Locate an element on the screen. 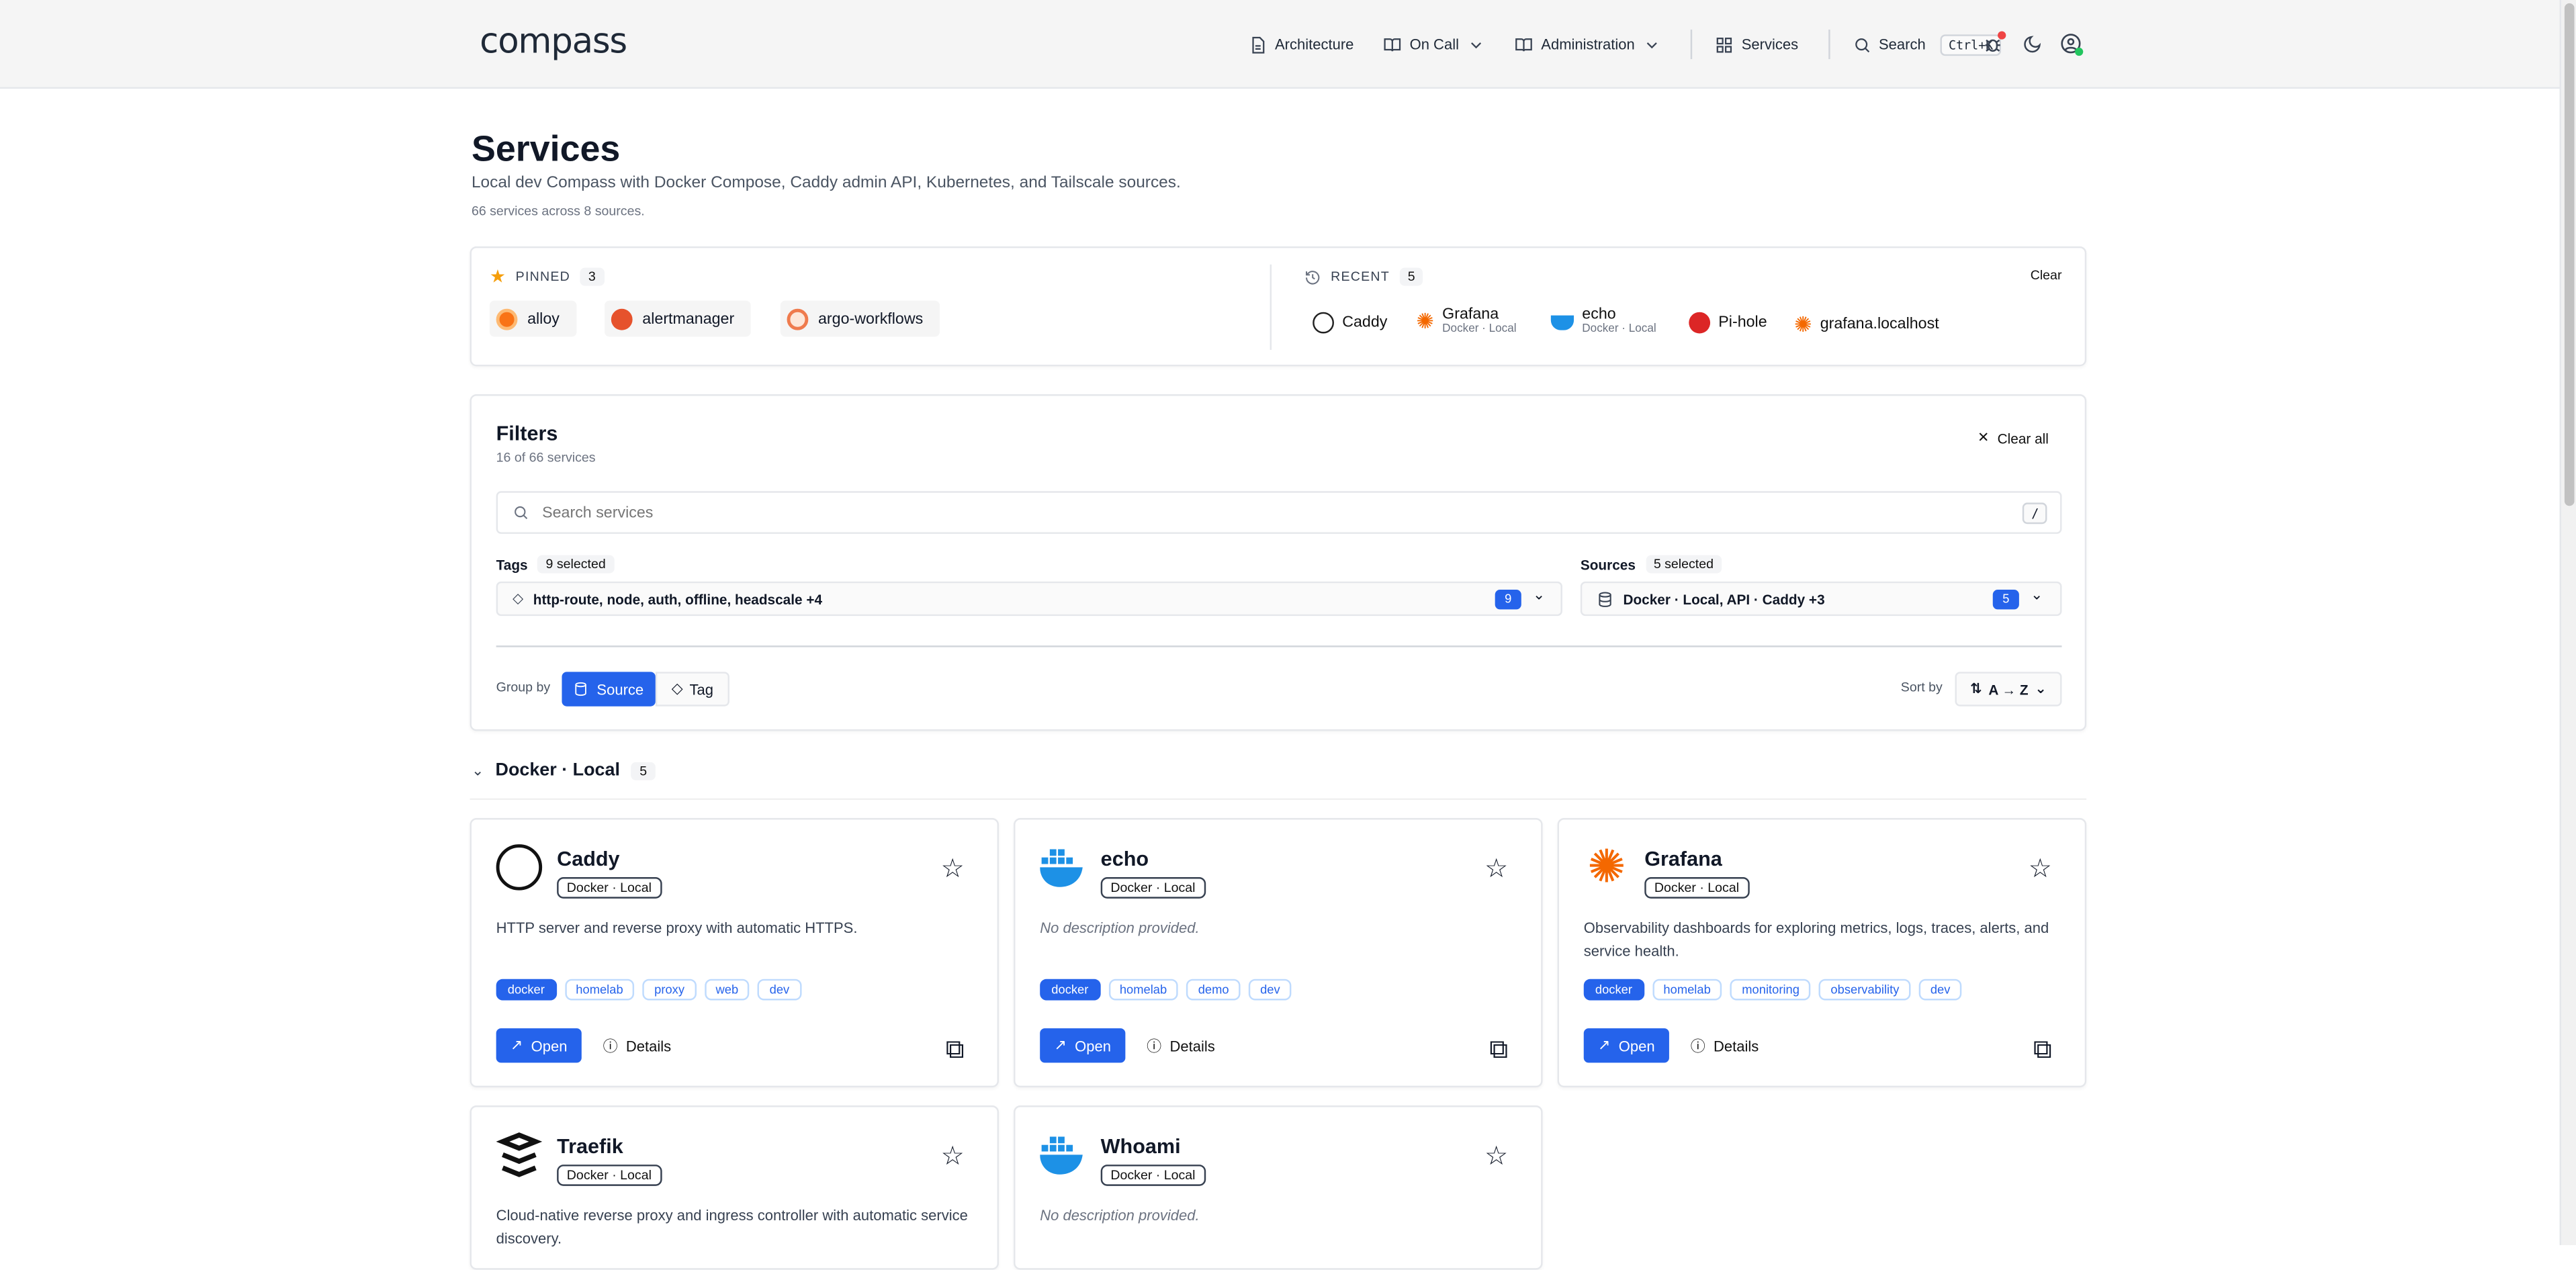 The height and width of the screenshot is (1270, 2576). tag-chip: observability is located at coordinates (1865, 990).